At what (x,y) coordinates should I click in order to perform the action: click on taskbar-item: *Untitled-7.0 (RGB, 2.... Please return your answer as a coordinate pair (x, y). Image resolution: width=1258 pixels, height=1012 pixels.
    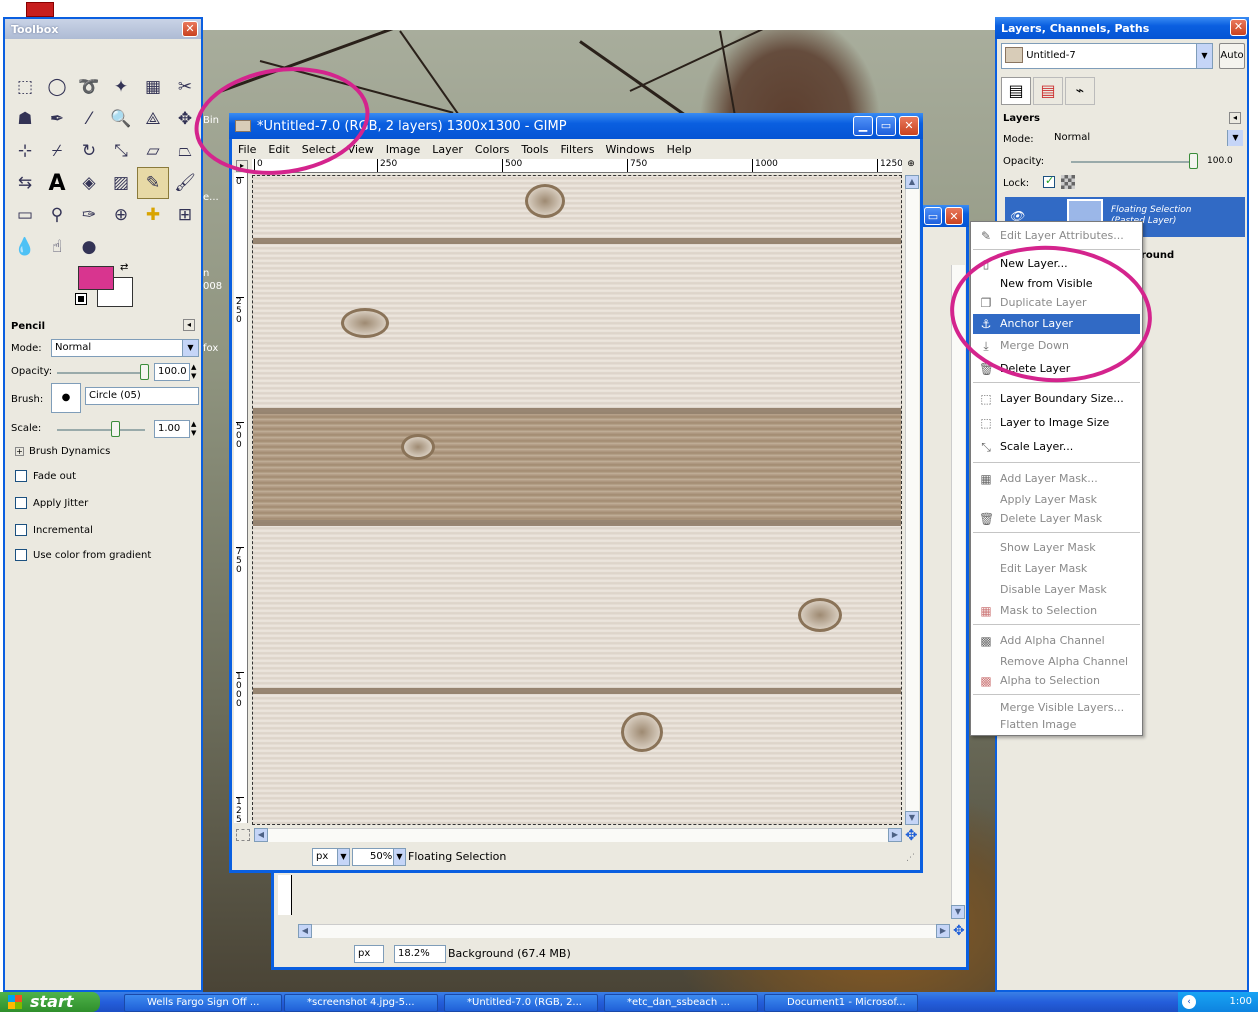
    Looking at the image, I should click on (521, 1003).